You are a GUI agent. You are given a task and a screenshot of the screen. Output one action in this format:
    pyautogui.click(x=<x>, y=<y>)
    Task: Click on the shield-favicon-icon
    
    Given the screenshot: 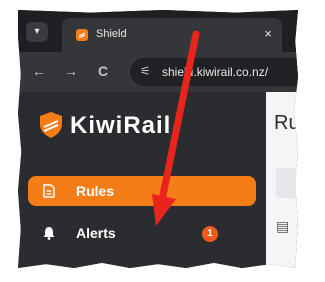 What is the action you would take?
    pyautogui.click(x=82, y=35)
    